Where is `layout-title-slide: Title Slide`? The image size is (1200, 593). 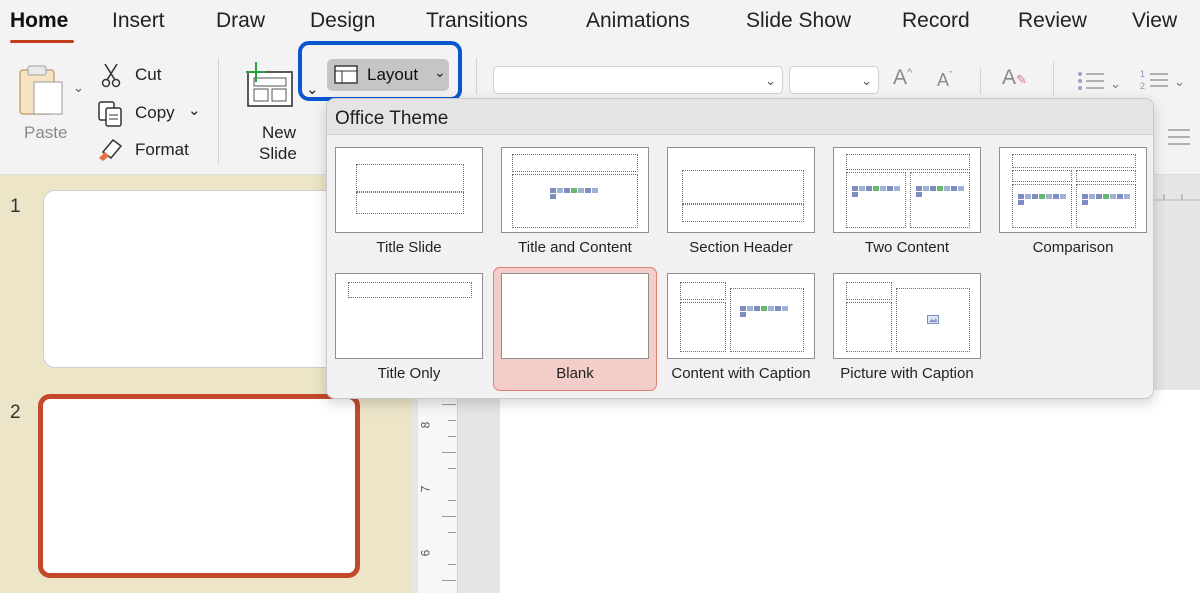 layout-title-slide: Title Slide is located at coordinates (409, 203).